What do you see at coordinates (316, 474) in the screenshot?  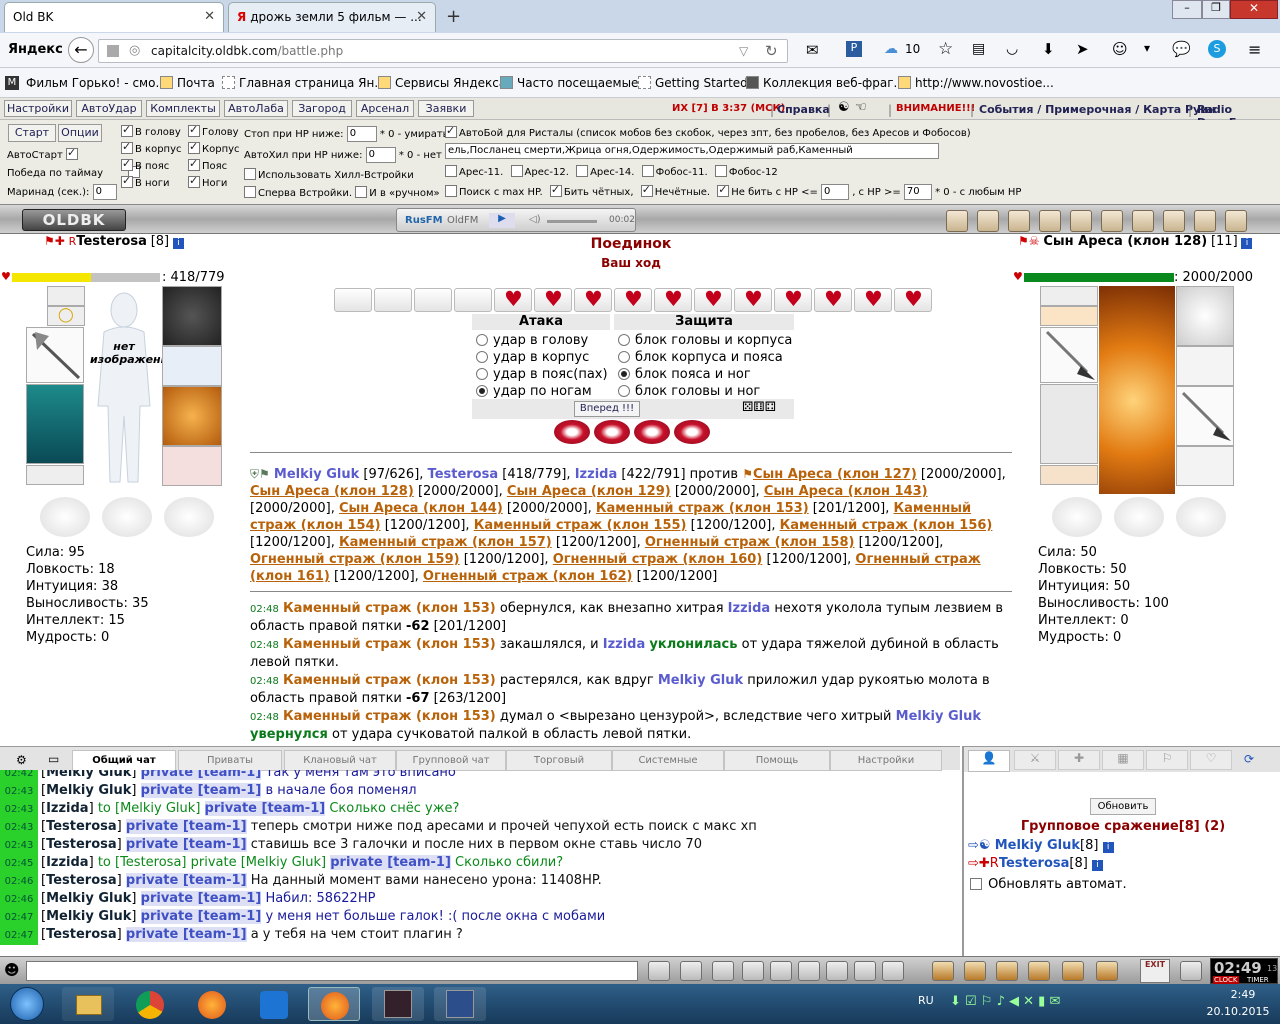 I see `team1-member: Melkiy Gluk` at bounding box center [316, 474].